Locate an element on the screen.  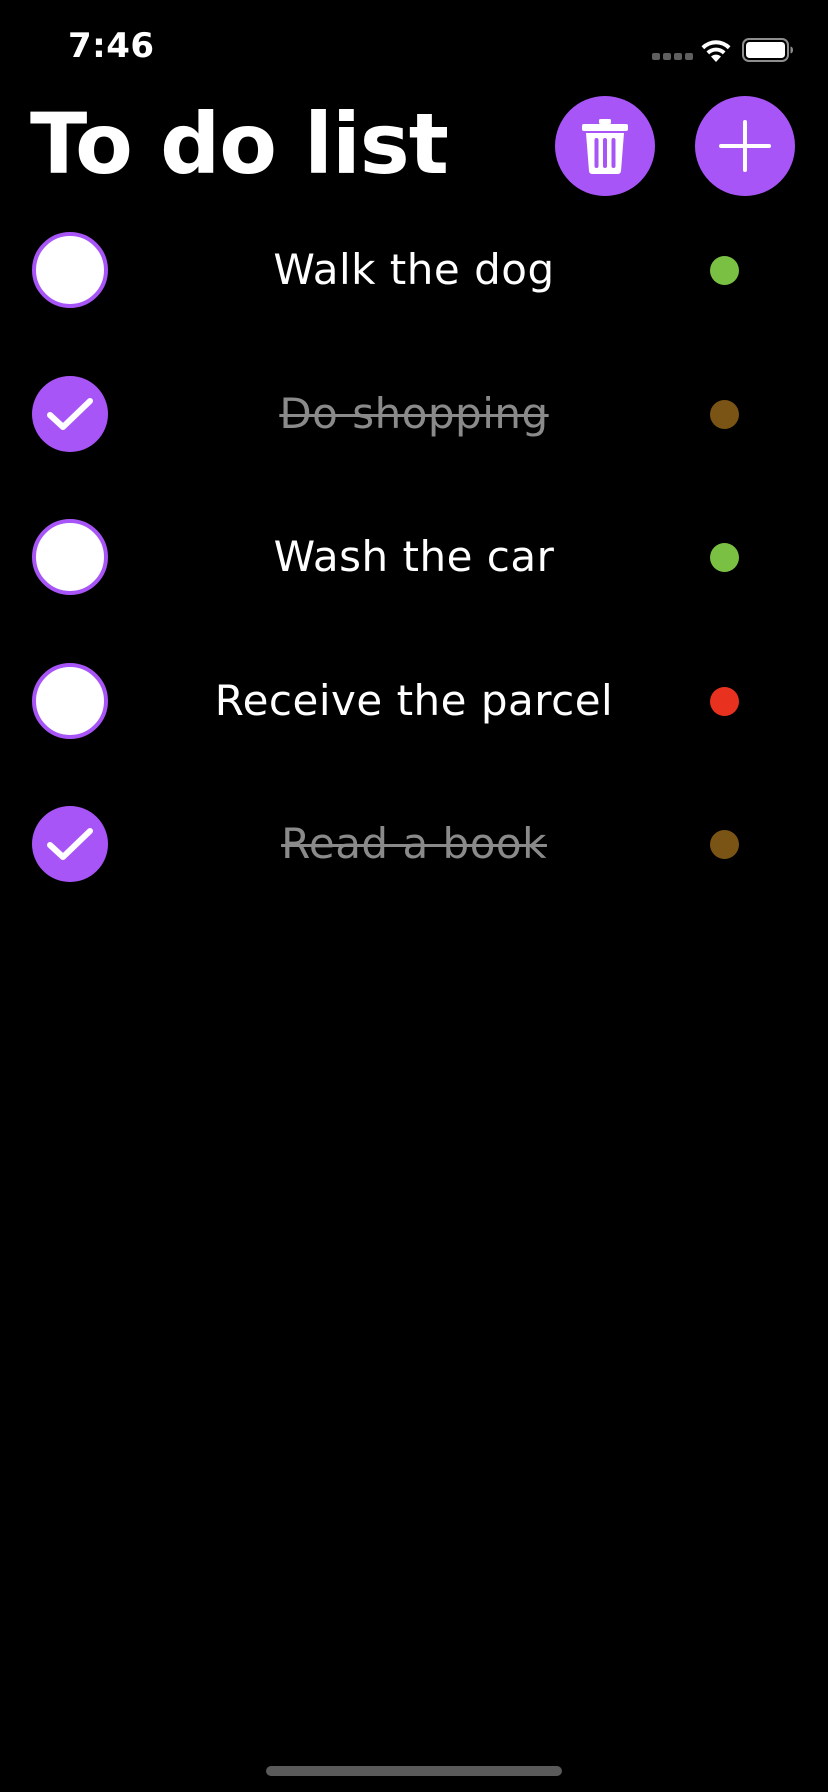
todo-label: Do shopping is located at coordinates (414, 413).